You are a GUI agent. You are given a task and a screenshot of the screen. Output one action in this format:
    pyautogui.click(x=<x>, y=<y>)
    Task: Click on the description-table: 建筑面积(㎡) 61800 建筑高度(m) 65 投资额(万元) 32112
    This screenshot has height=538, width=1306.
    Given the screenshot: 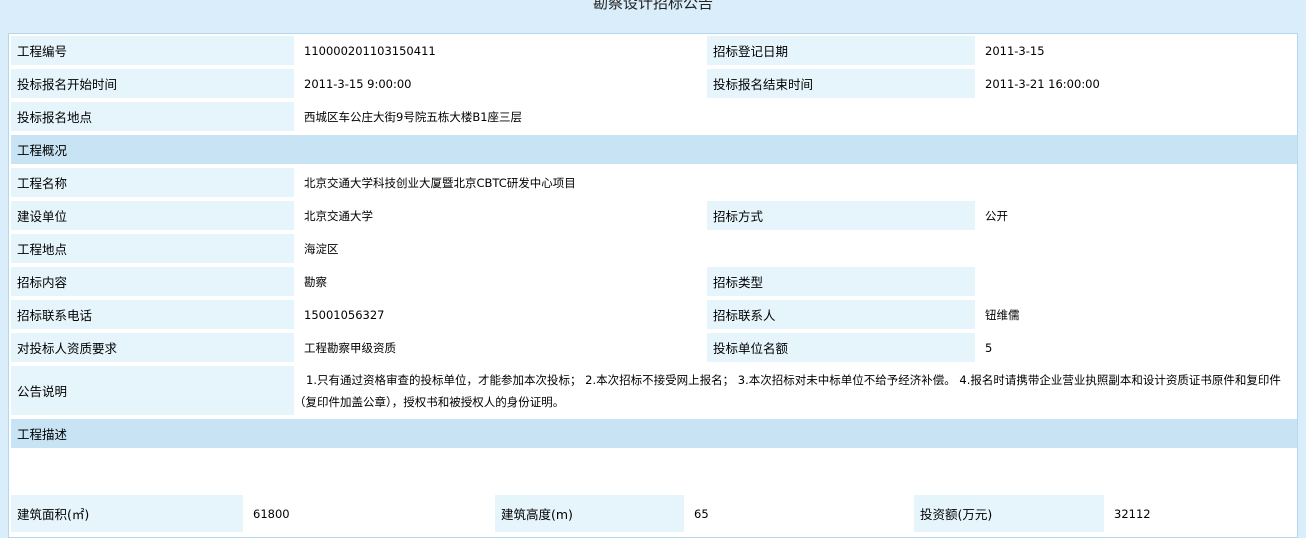 What is the action you would take?
    pyautogui.click(x=649, y=513)
    